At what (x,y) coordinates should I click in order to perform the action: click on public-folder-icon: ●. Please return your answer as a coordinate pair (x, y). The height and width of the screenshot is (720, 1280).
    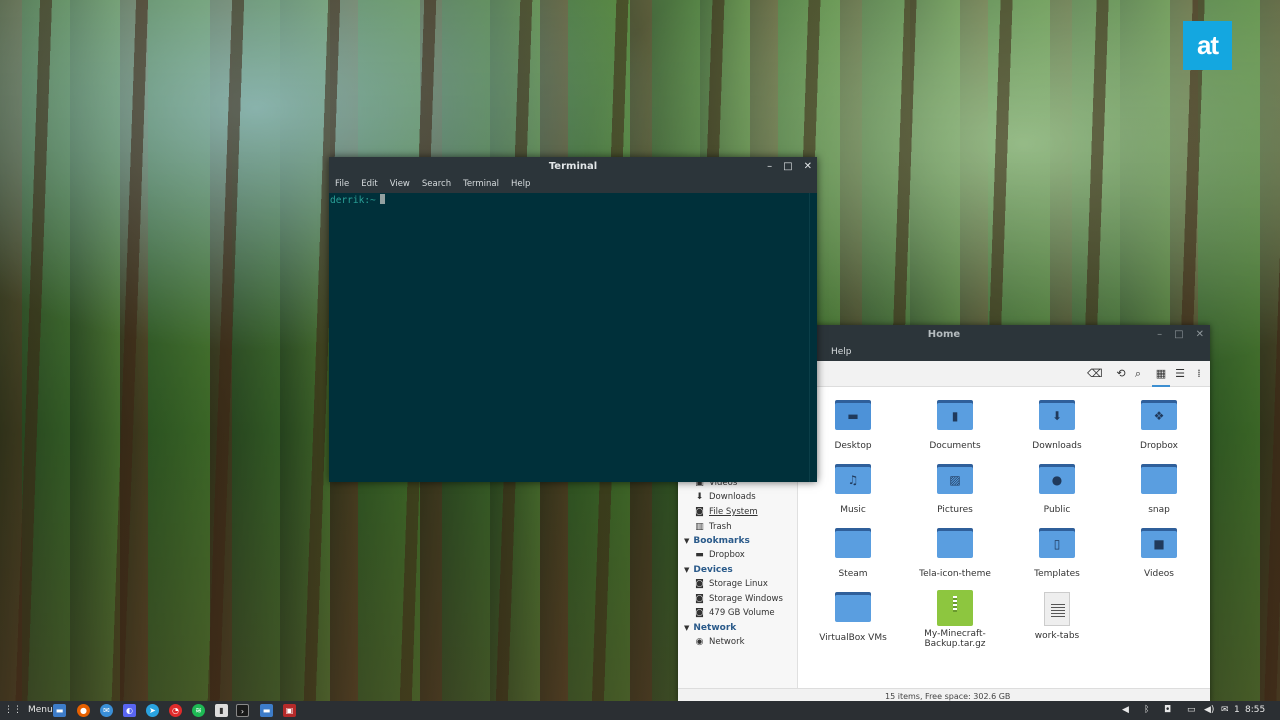
    Looking at the image, I should click on (1057, 479).